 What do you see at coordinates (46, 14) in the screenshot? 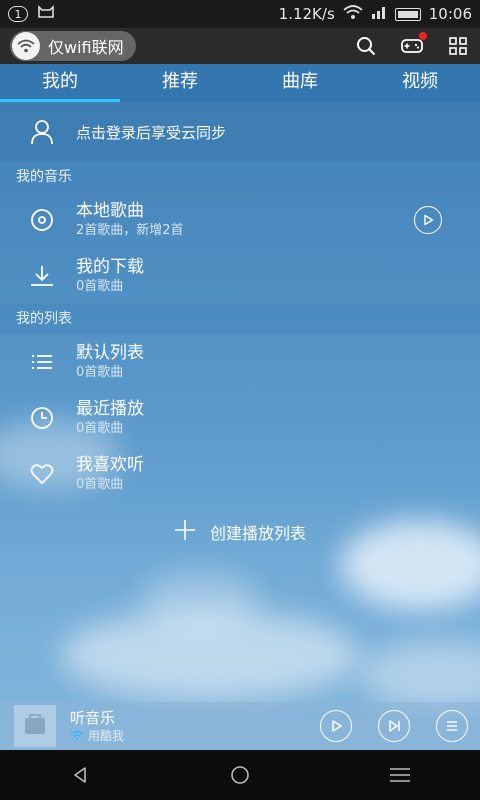
I see `cat-icon` at bounding box center [46, 14].